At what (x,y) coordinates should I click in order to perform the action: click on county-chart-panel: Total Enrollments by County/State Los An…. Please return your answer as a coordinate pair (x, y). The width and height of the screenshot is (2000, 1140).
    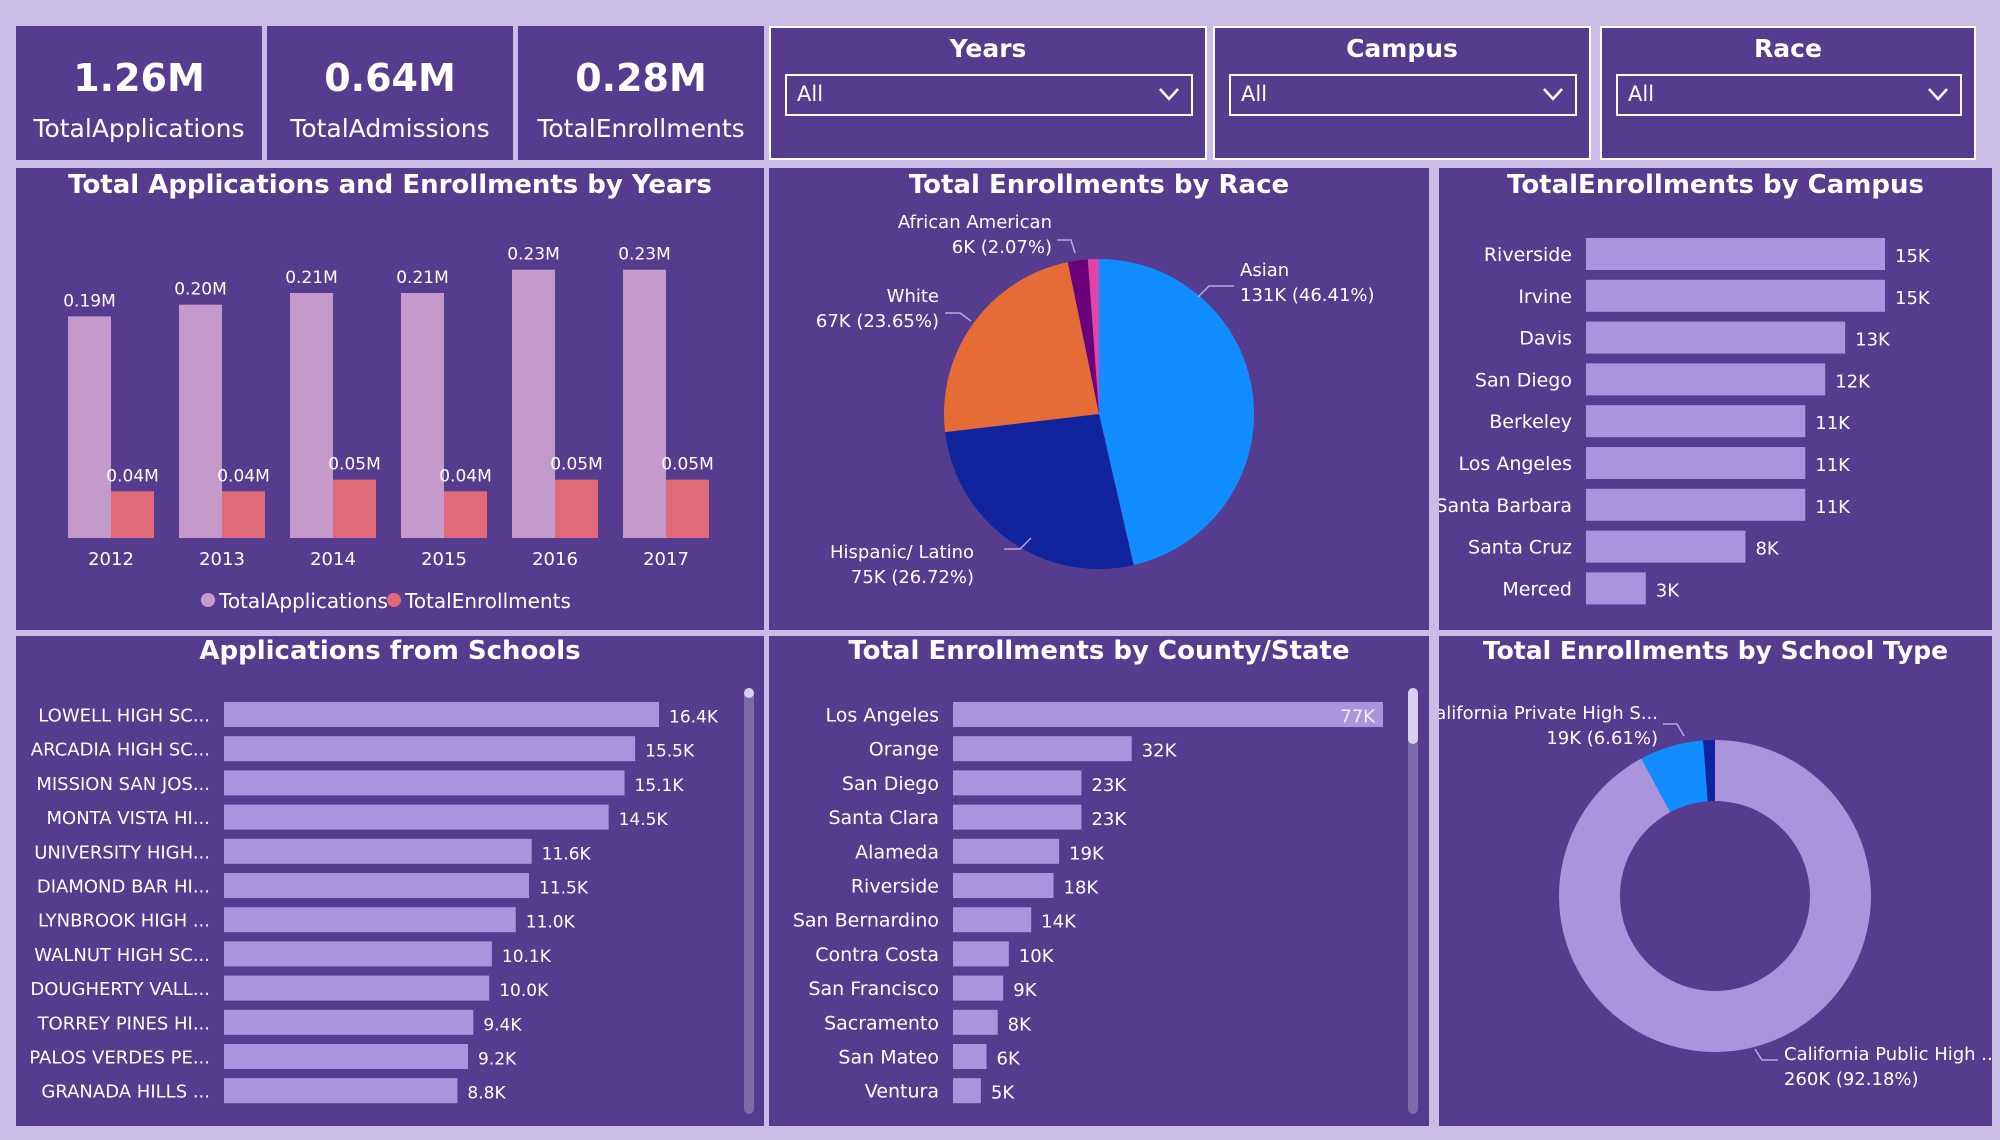
    Looking at the image, I should click on (1099, 881).